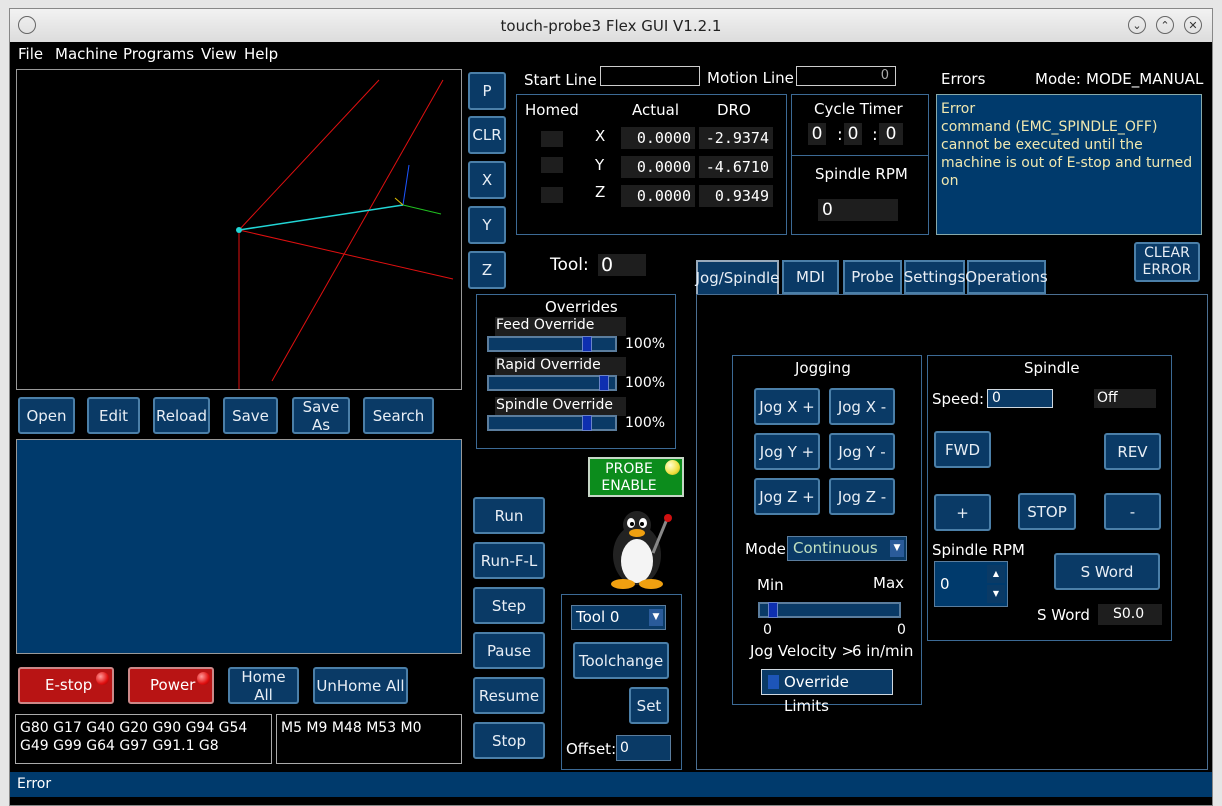  What do you see at coordinates (30, 54) in the screenshot?
I see `menu-file: File` at bounding box center [30, 54].